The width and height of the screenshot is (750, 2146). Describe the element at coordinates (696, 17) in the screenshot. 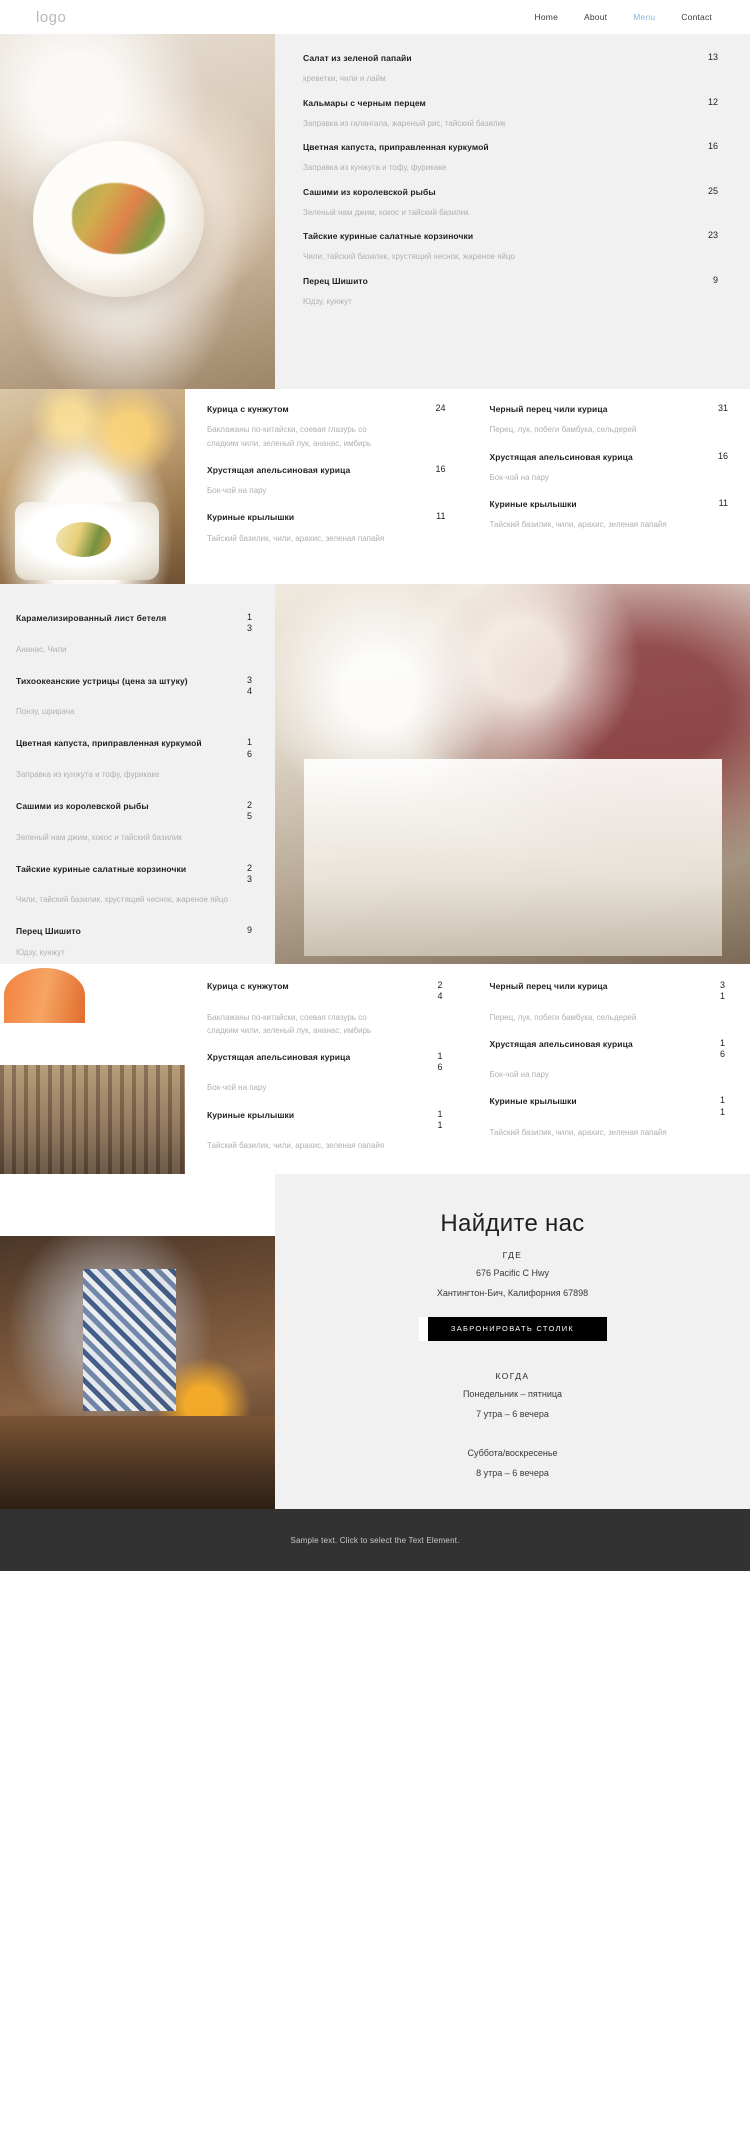

I see `nav-item-contact: Contact` at that location.